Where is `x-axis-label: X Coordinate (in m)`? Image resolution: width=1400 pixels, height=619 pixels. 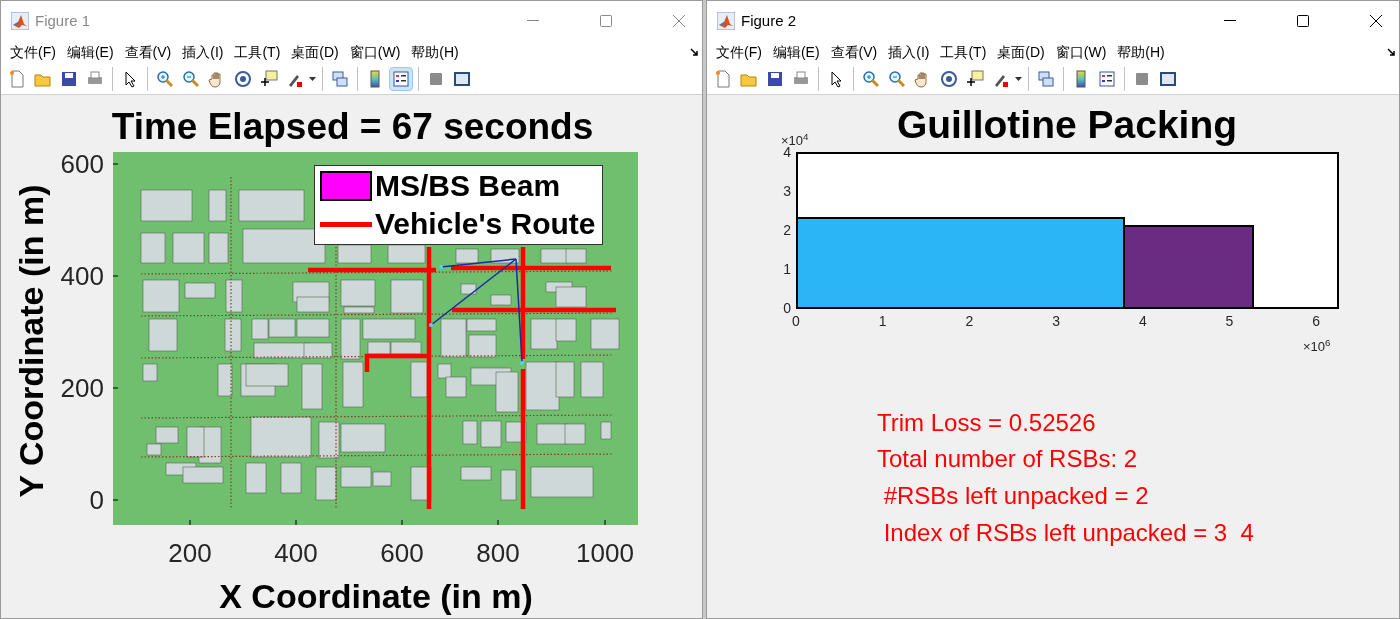
x-axis-label: X Coordinate (in m) is located at coordinates (376, 596).